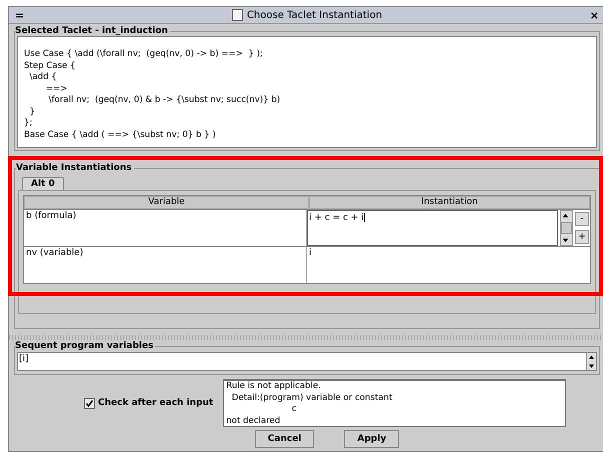 This screenshot has width=603, height=456. I want to click on table-cell: nv (variable), so click(165, 265).